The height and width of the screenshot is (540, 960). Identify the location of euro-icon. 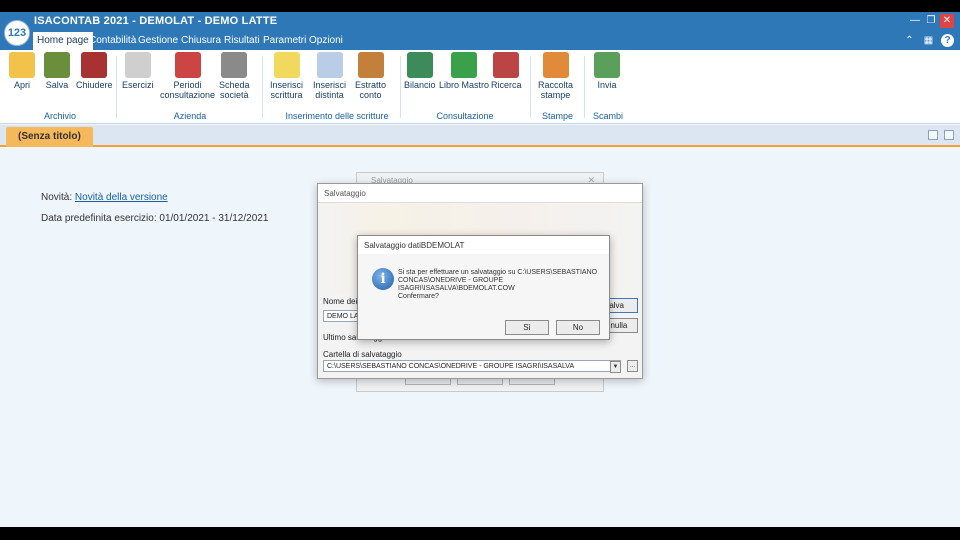
(370, 65).